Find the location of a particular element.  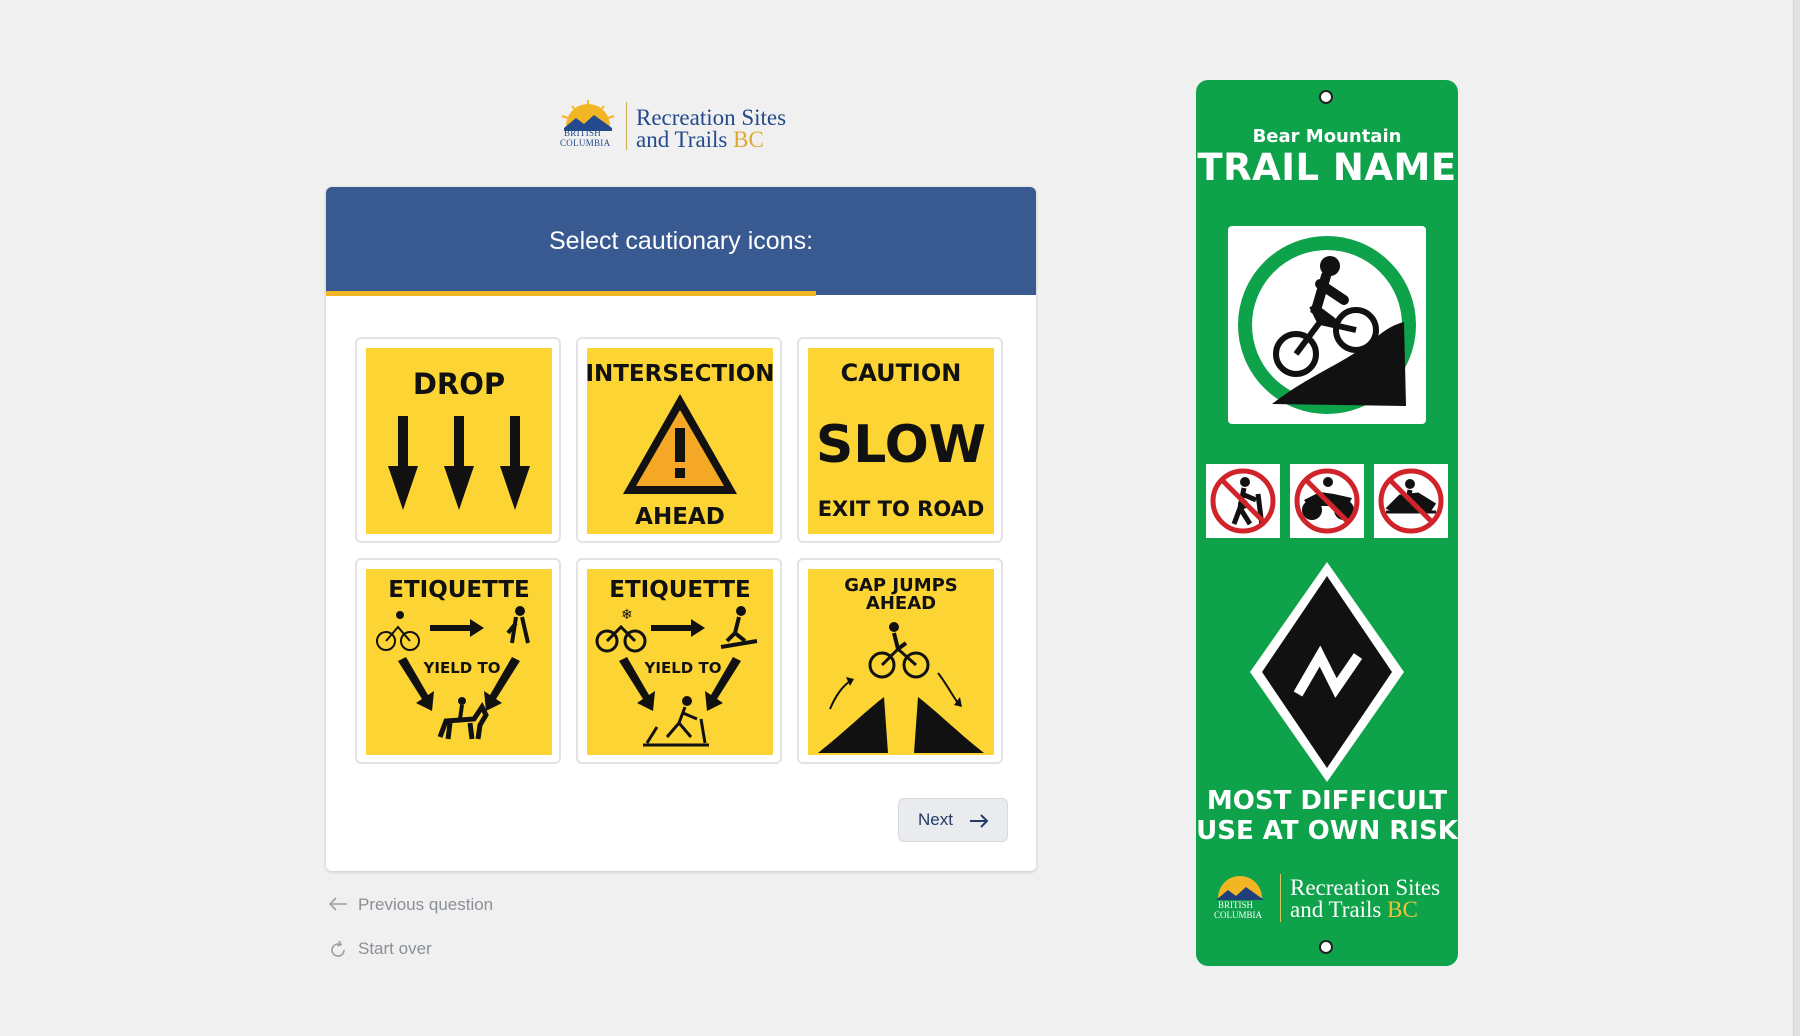

restart-icon is located at coordinates (338, 948).